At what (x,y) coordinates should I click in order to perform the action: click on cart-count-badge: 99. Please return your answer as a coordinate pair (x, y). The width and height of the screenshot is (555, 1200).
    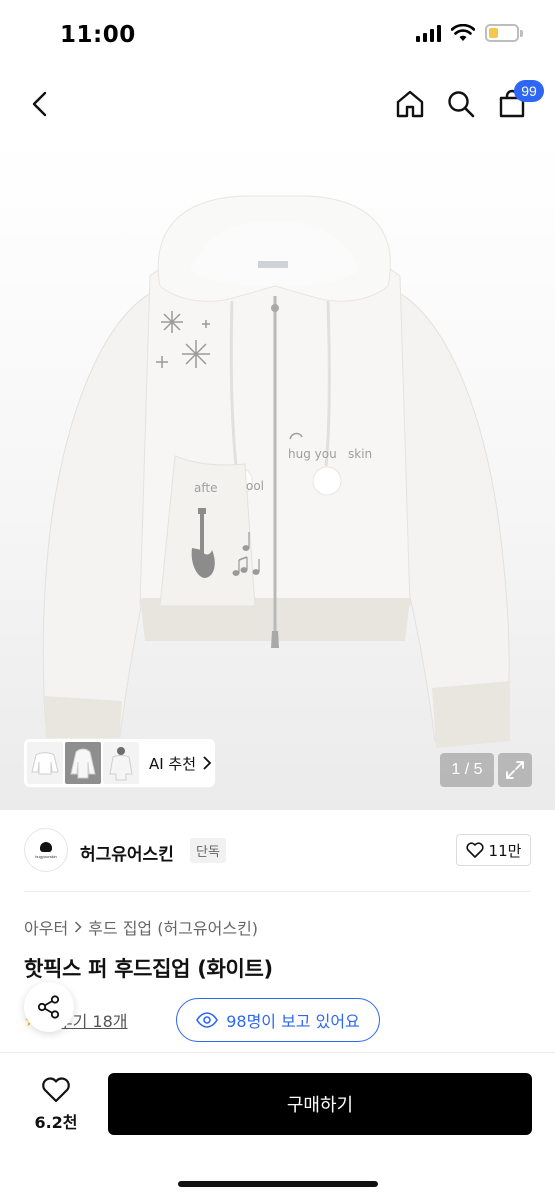
    Looking at the image, I should click on (529, 91).